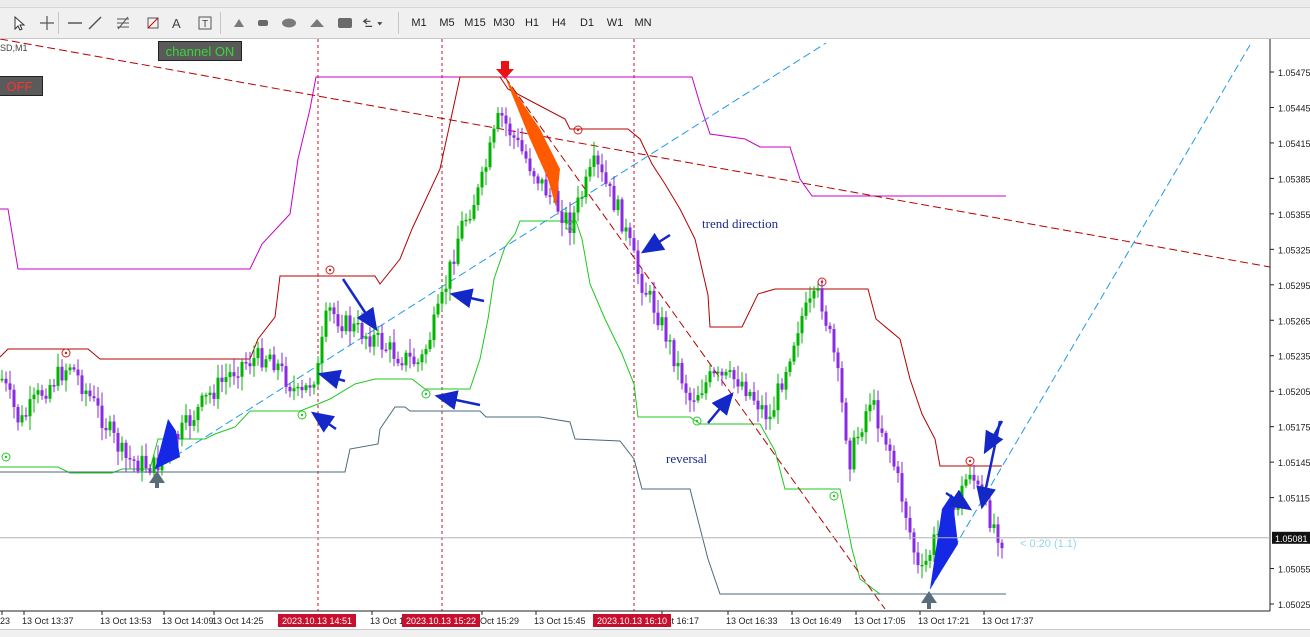 This screenshot has width=1310, height=637. Describe the element at coordinates (317, 621) in the screenshot. I see `time-highlight-label: 2023.10.13 14:51` at that location.